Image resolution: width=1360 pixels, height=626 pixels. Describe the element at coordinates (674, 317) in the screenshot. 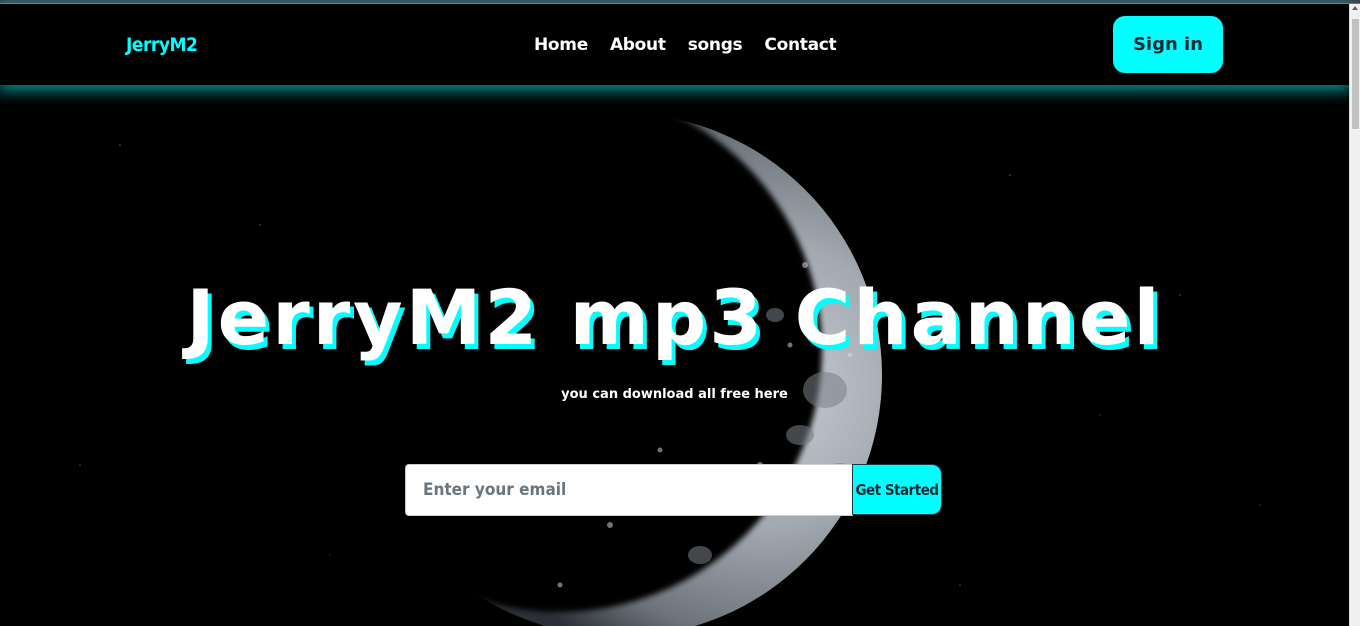

I see `hero-title: JerryM2 mp3 Channel` at that location.